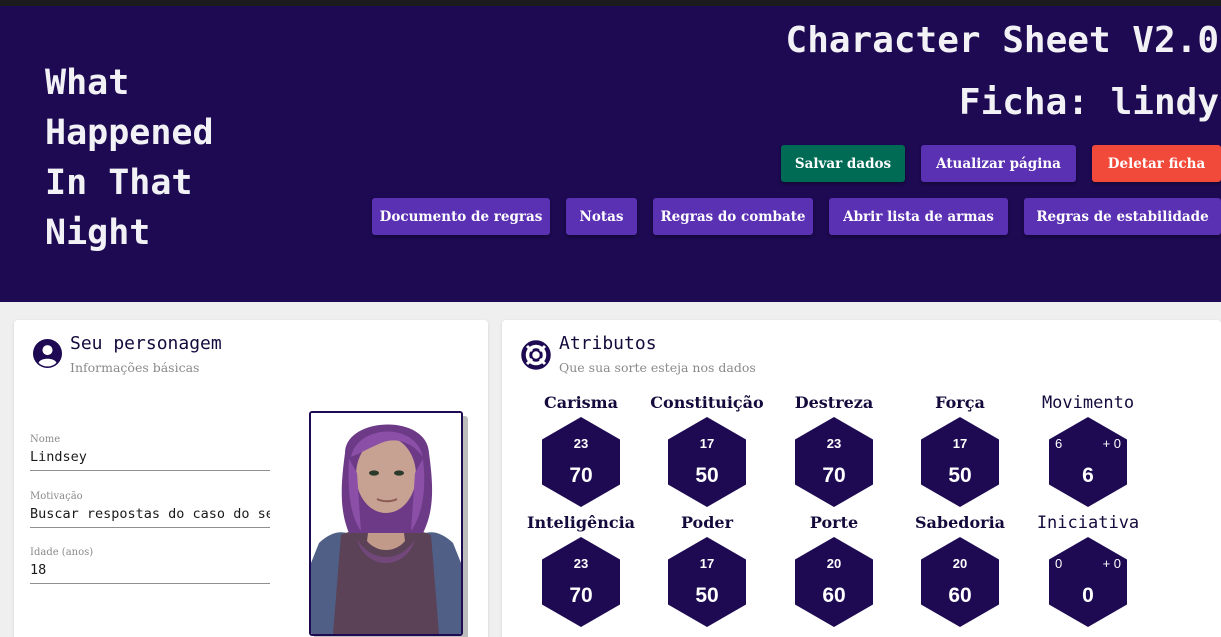 This screenshot has height=637, width=1221. Describe the element at coordinates (1059, 563) in the screenshot. I see `derived-base-value: 0` at that location.